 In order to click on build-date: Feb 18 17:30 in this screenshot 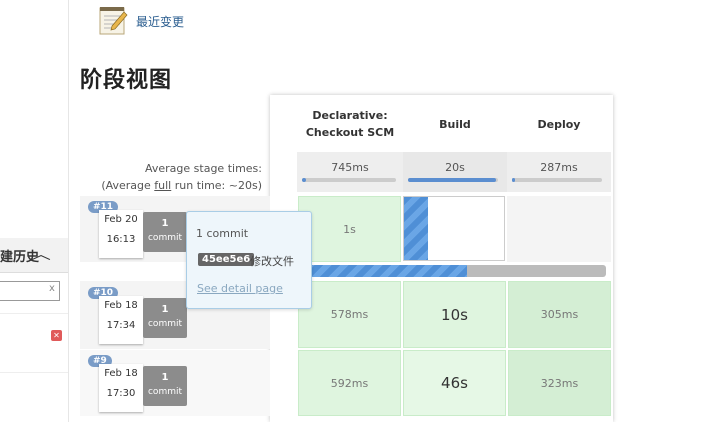, I will do `click(121, 388)`.